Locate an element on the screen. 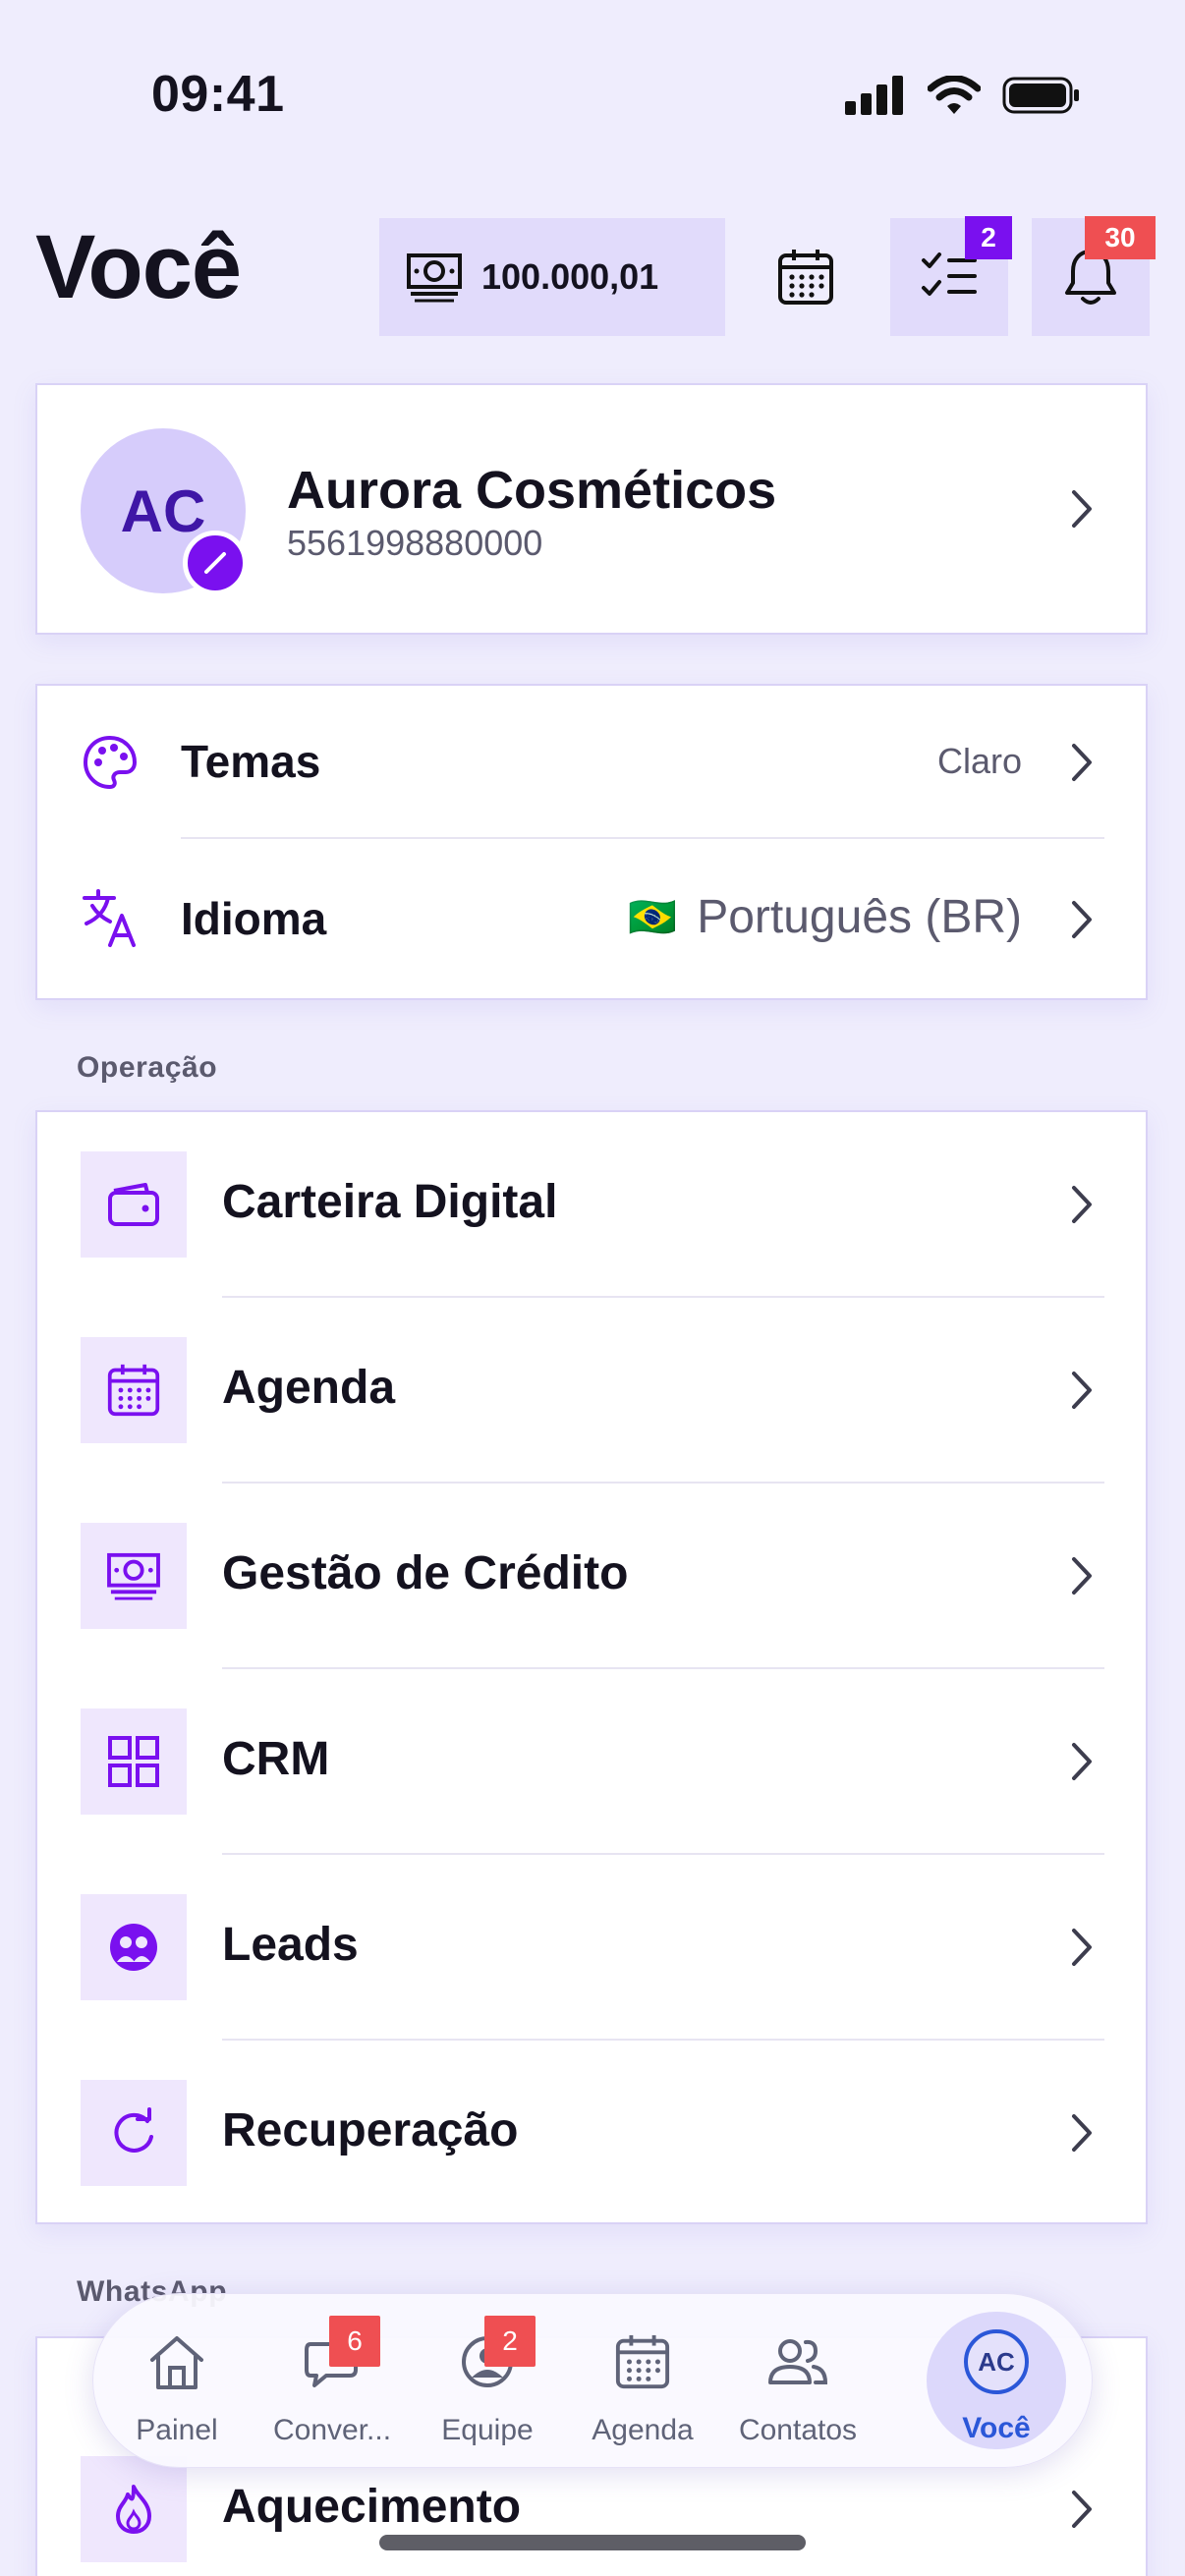 The width and height of the screenshot is (1185, 2576). tab-painel: Painel is located at coordinates (177, 2381).